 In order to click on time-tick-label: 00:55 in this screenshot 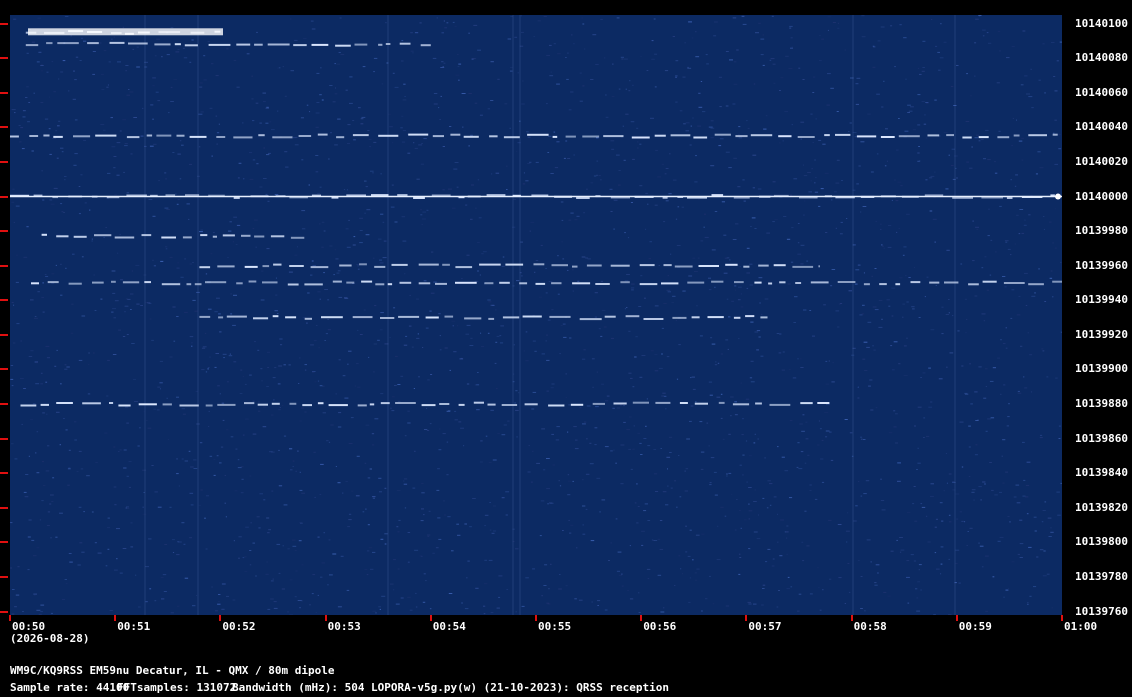, I will do `click(555, 626)`.